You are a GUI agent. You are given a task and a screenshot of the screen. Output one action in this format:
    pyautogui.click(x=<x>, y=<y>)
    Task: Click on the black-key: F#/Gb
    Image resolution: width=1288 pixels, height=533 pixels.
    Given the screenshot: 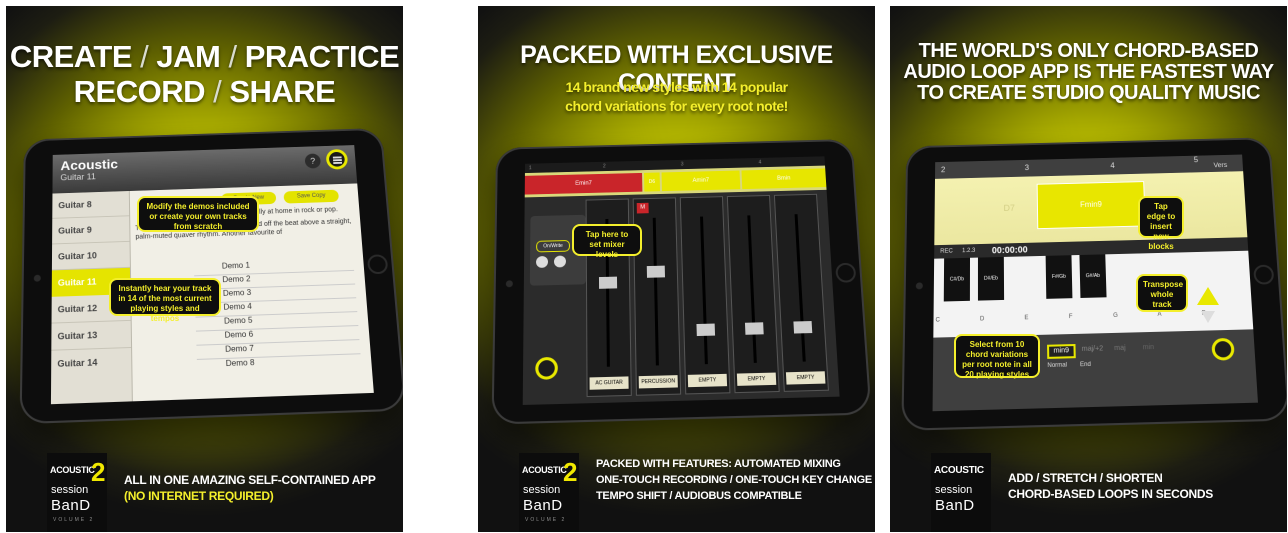 What is the action you would take?
    pyautogui.click(x=1059, y=277)
    